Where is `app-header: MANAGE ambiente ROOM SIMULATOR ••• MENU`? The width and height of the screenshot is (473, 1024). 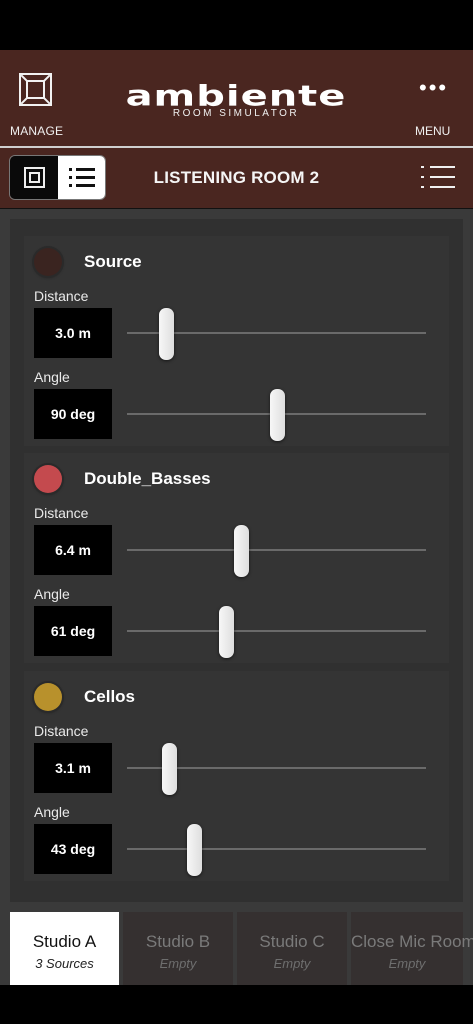 app-header: MANAGE ambiente ROOM SIMULATOR ••• MENU is located at coordinates (236, 98).